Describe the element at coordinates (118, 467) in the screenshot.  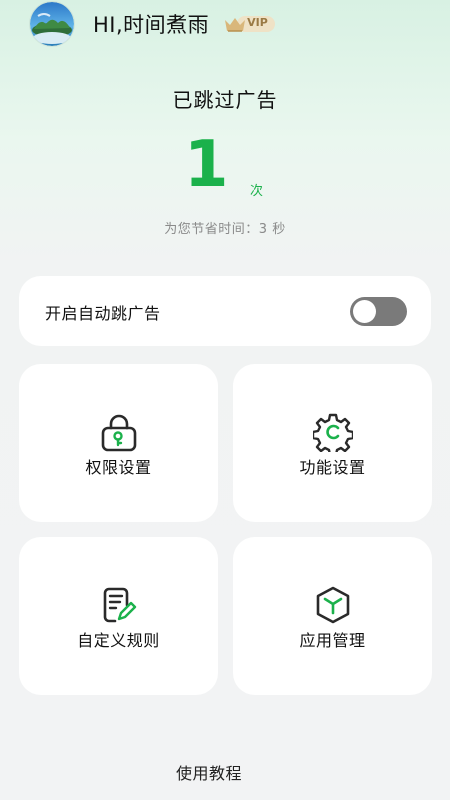
I see `tile-label-permission: 权限设置` at that location.